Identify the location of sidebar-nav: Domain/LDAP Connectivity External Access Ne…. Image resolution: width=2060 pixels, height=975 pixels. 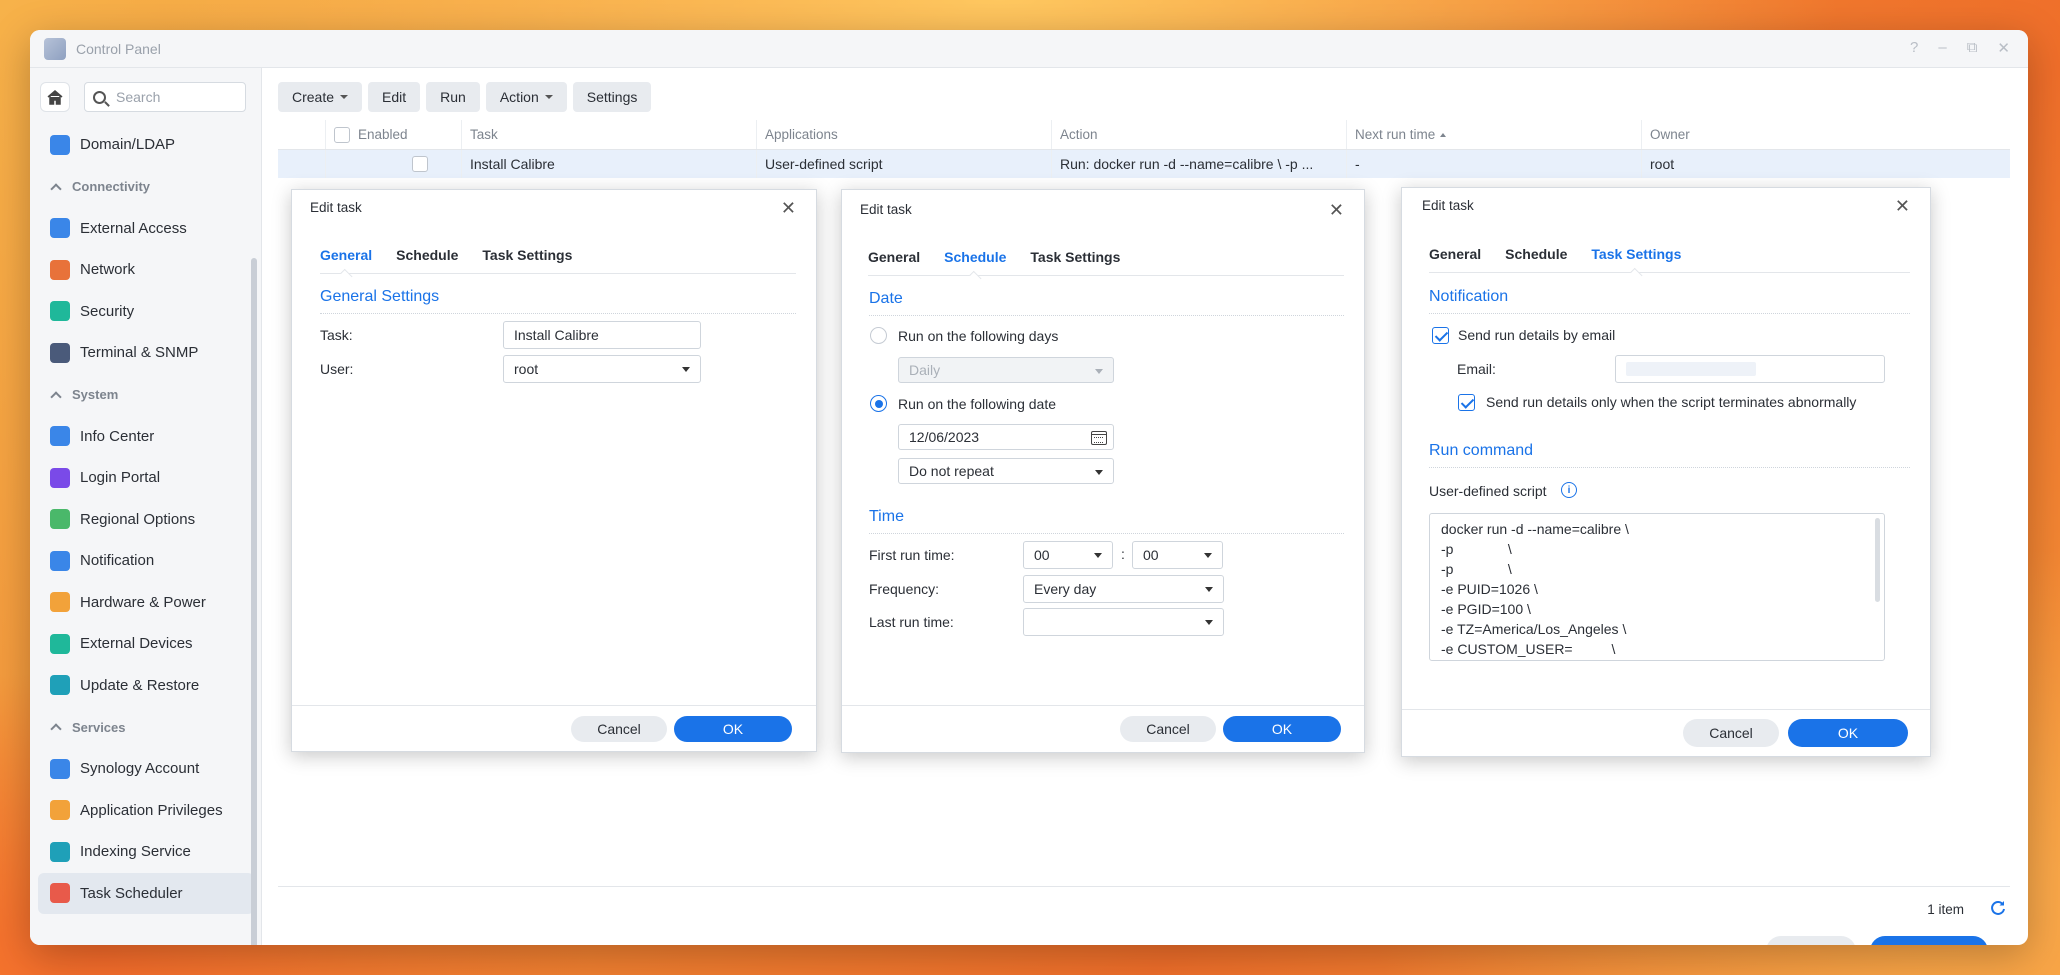
(146, 519).